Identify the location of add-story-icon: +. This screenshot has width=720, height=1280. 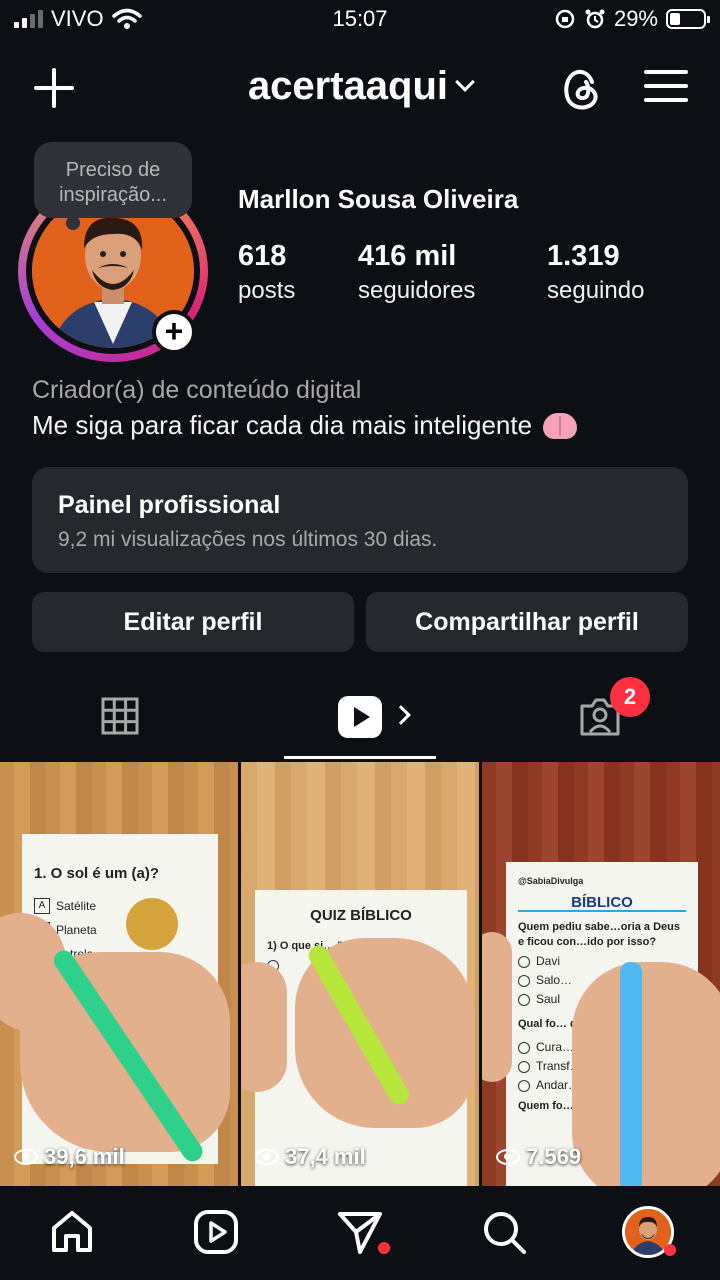
(174, 332).